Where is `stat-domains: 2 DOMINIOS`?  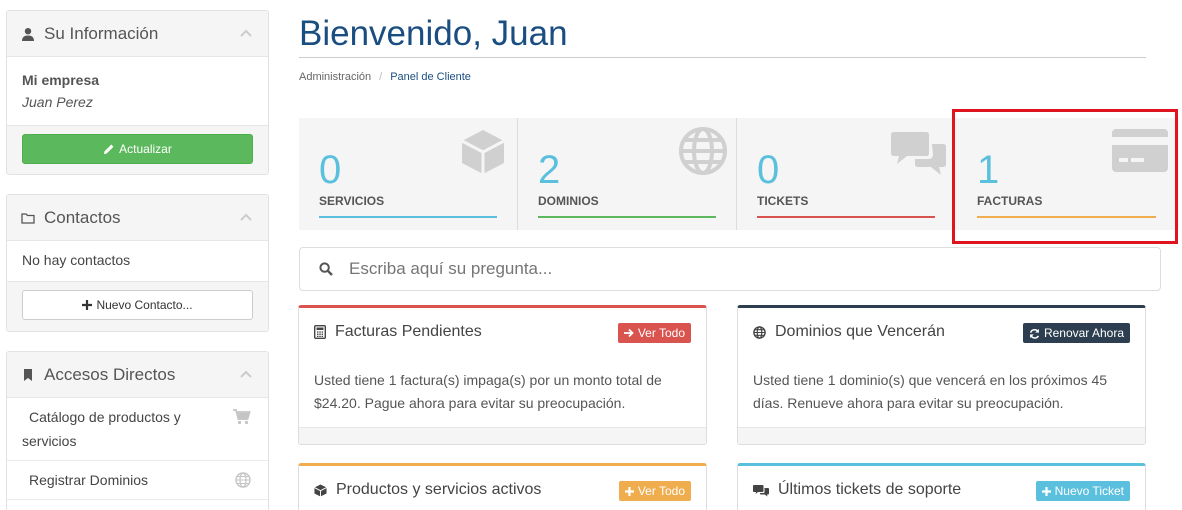 stat-domains: 2 DOMINIOS is located at coordinates (627, 174).